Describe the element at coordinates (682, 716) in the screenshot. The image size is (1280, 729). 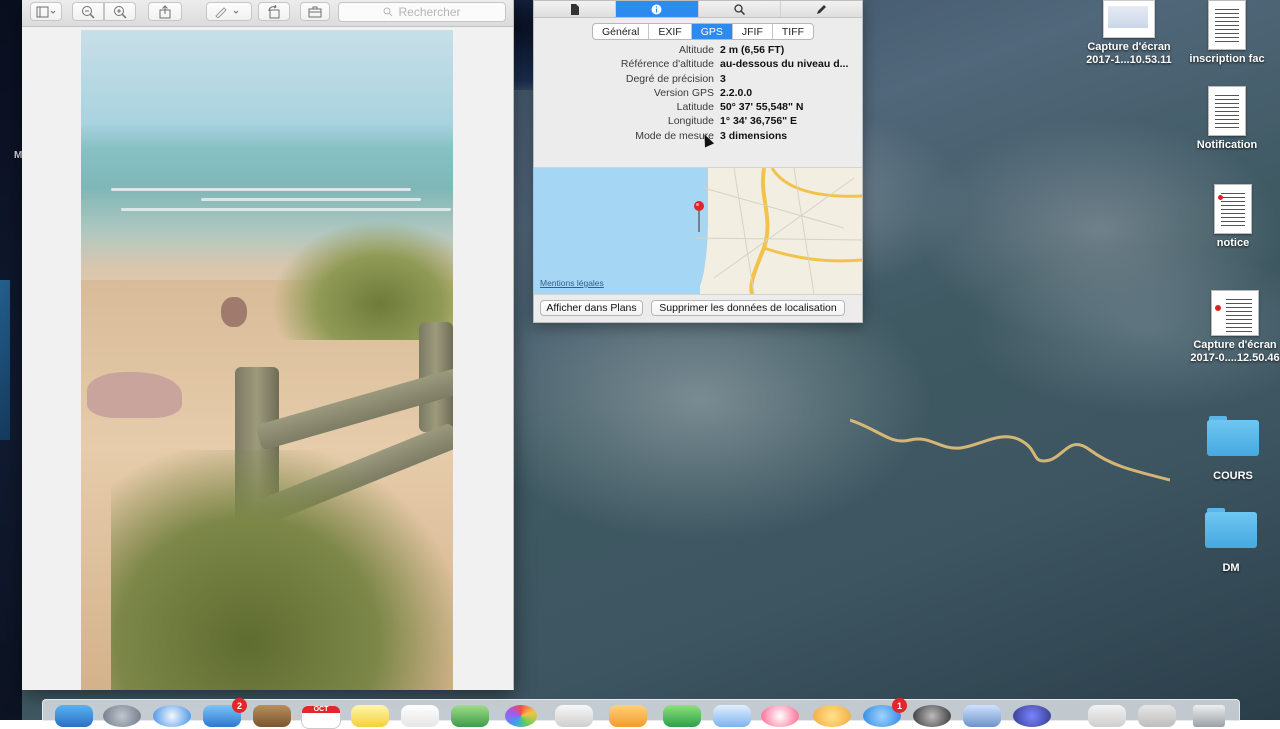
I see `numbers-icon` at that location.